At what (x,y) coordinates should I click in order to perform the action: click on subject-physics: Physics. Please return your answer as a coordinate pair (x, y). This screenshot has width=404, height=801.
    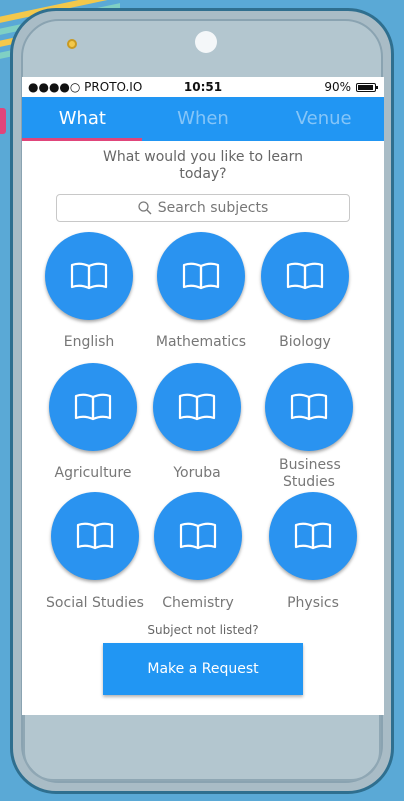
    Looking at the image, I should click on (313, 551).